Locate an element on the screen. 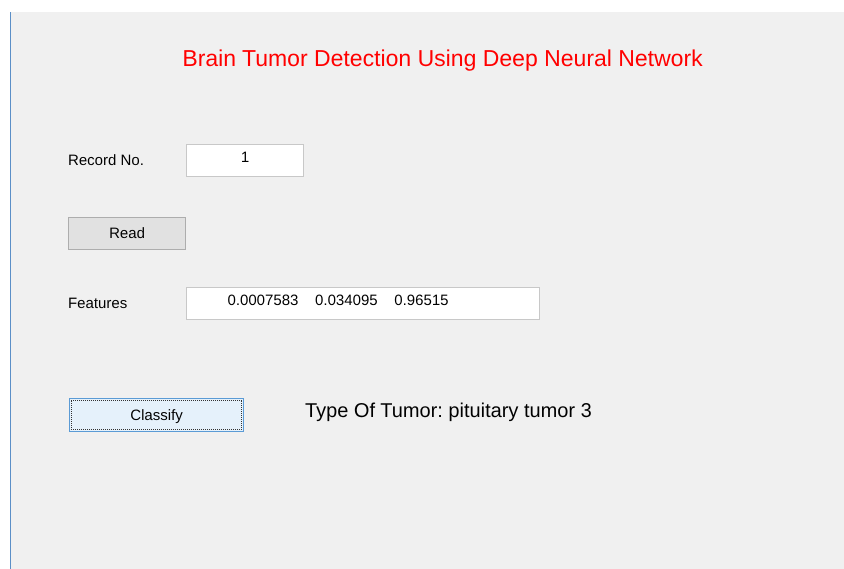 The image size is (844, 569). record-field: 1 is located at coordinates (245, 160).